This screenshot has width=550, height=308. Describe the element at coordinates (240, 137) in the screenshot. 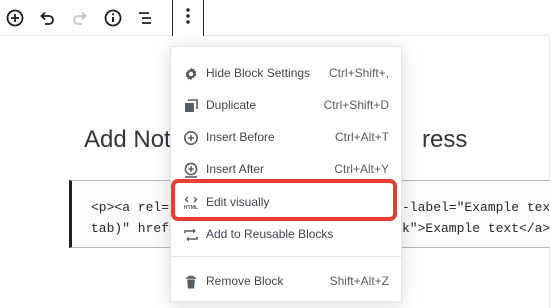

I see `menu-item-label: Insert Before` at that location.